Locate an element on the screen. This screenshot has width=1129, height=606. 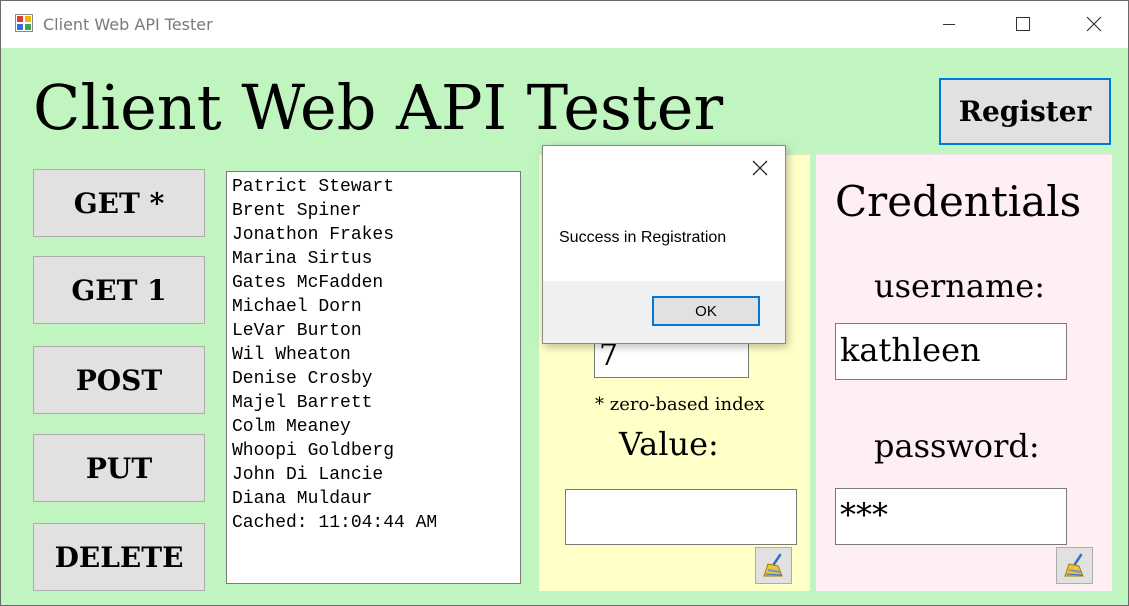
list-item: Whoopi Goldberg is located at coordinates (313, 451).